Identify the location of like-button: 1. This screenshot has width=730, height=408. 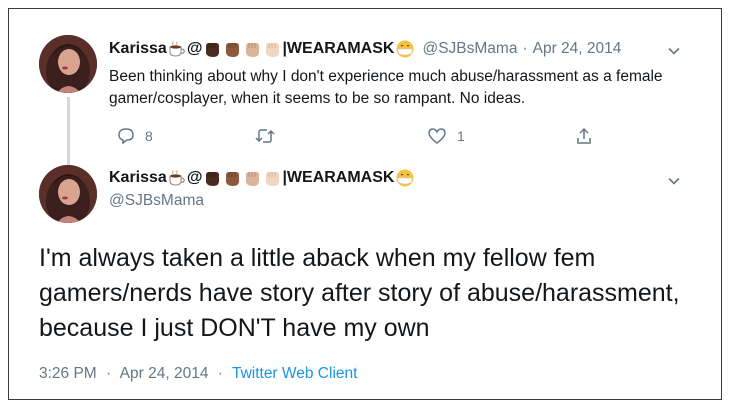
(446, 136).